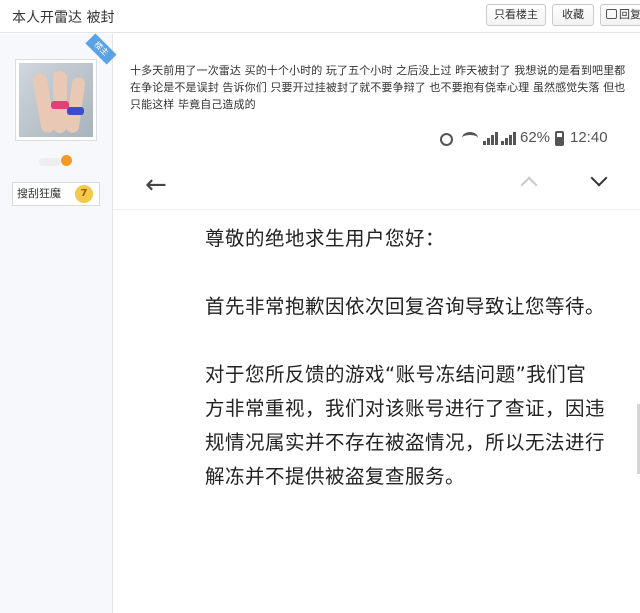 Image resolution: width=640 pixels, height=613 pixels. What do you see at coordinates (50, 162) in the screenshot?
I see `member-icon` at bounding box center [50, 162].